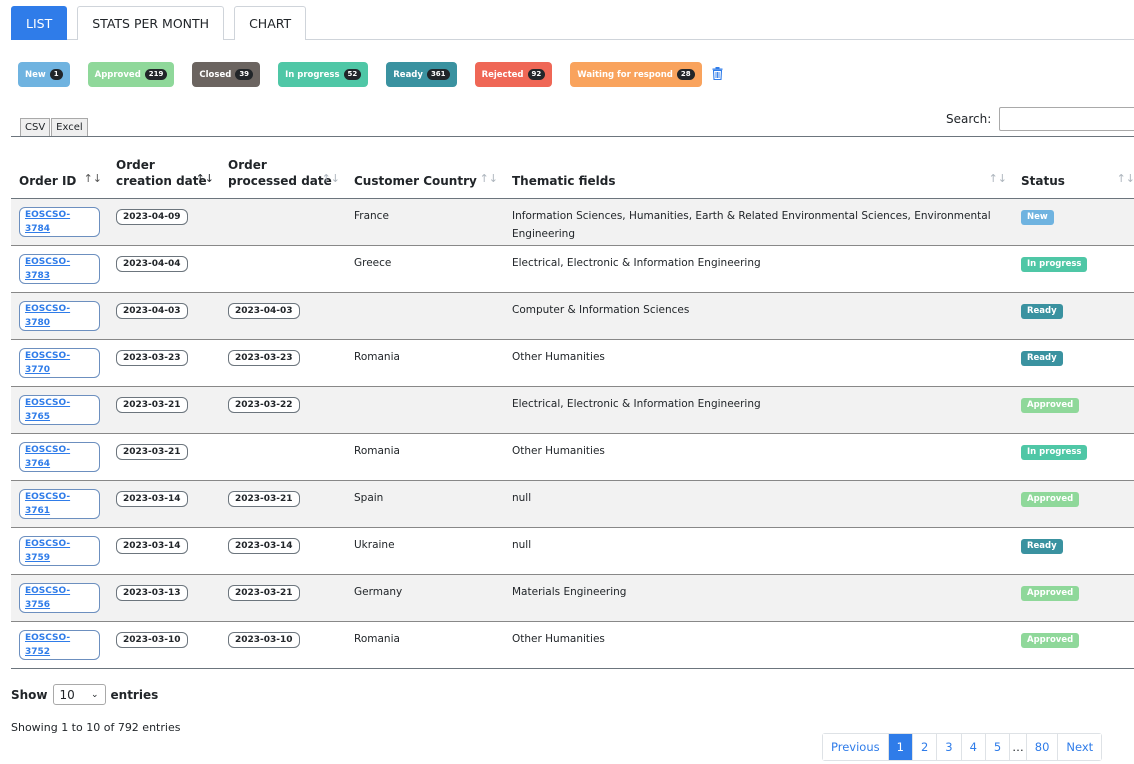 The width and height of the screenshot is (1134, 764). I want to click on cell-processed-date: 2023-03-10, so click(283, 645).